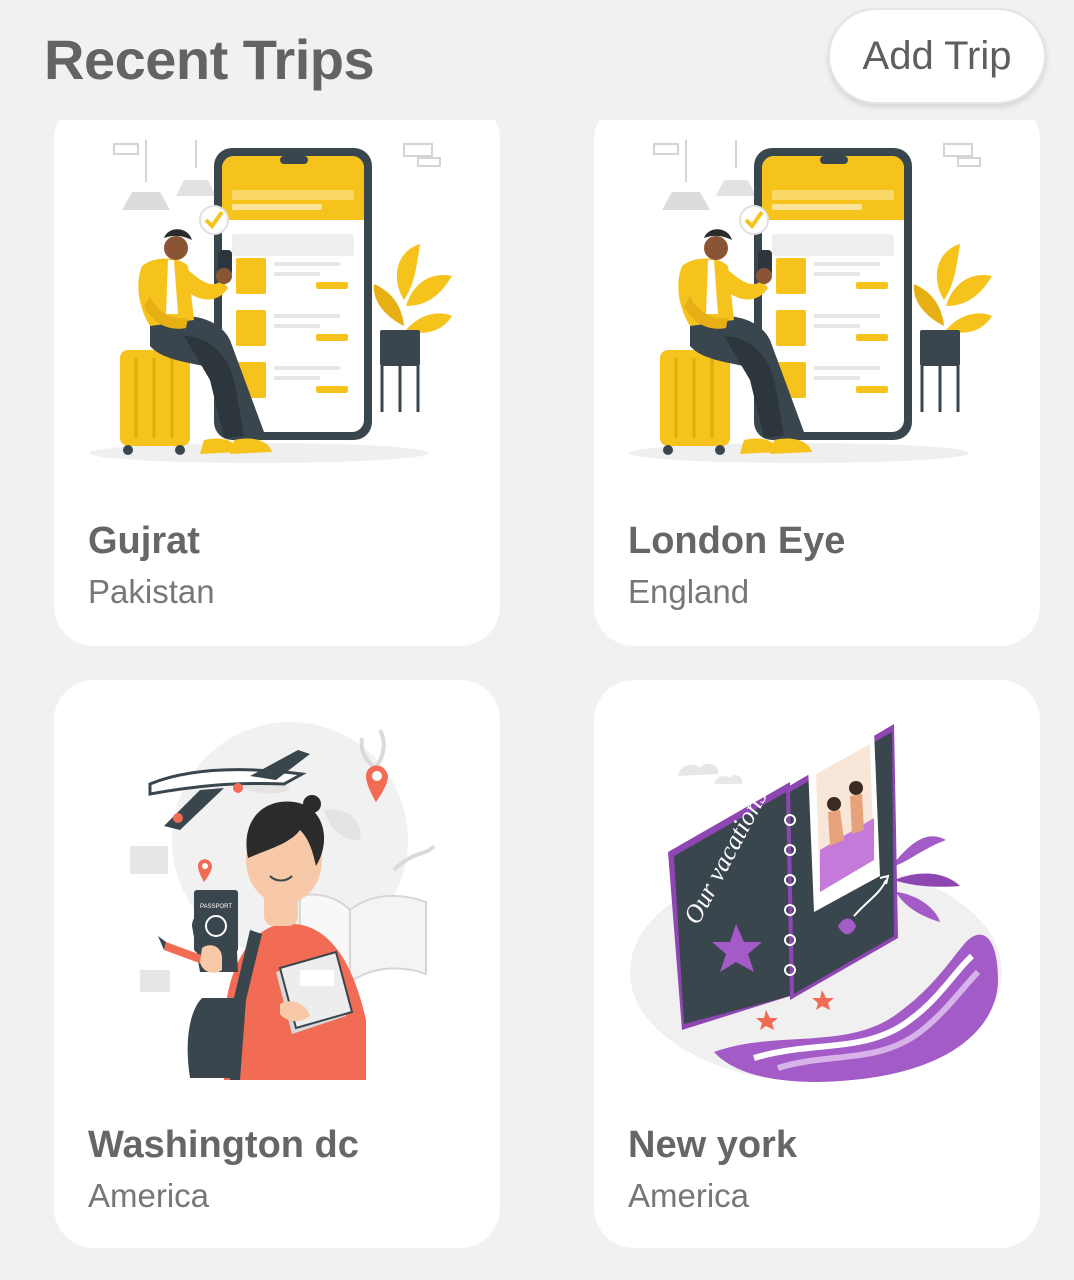 Image resolution: width=1074 pixels, height=1280 pixels. I want to click on trip-name: Washington dc, so click(223, 1145).